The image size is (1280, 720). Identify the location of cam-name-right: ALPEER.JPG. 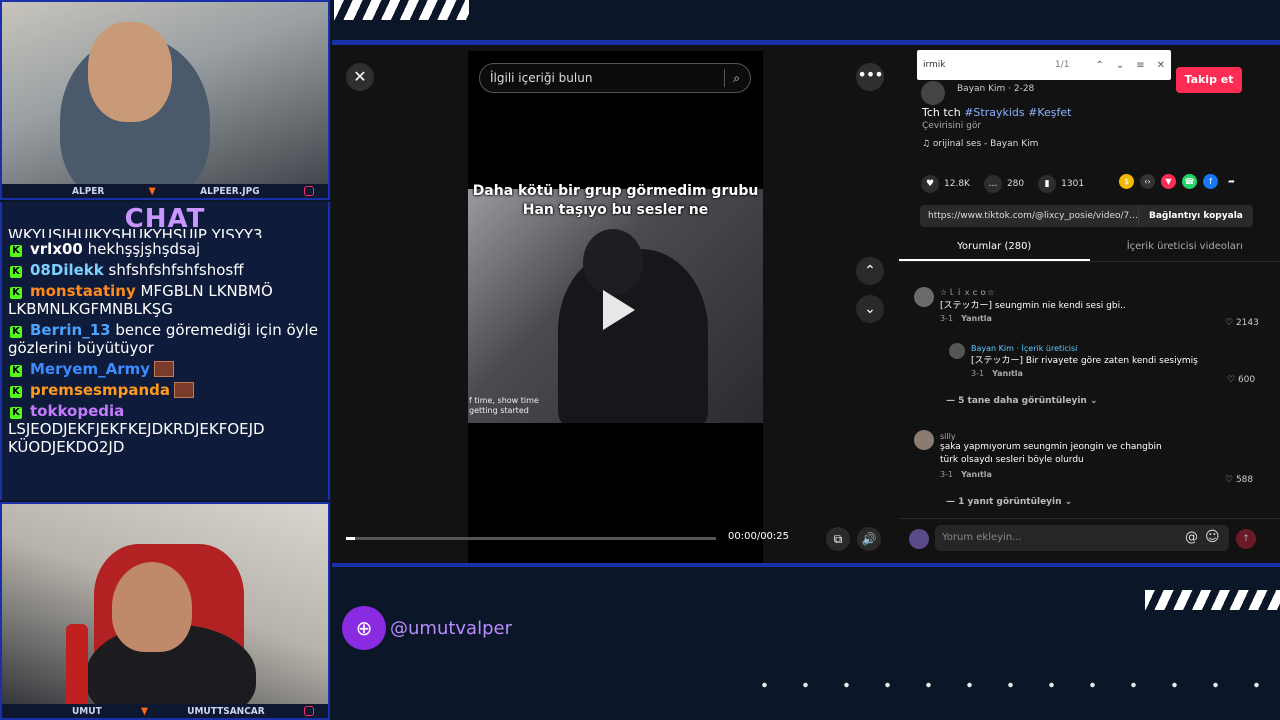
(230, 191).